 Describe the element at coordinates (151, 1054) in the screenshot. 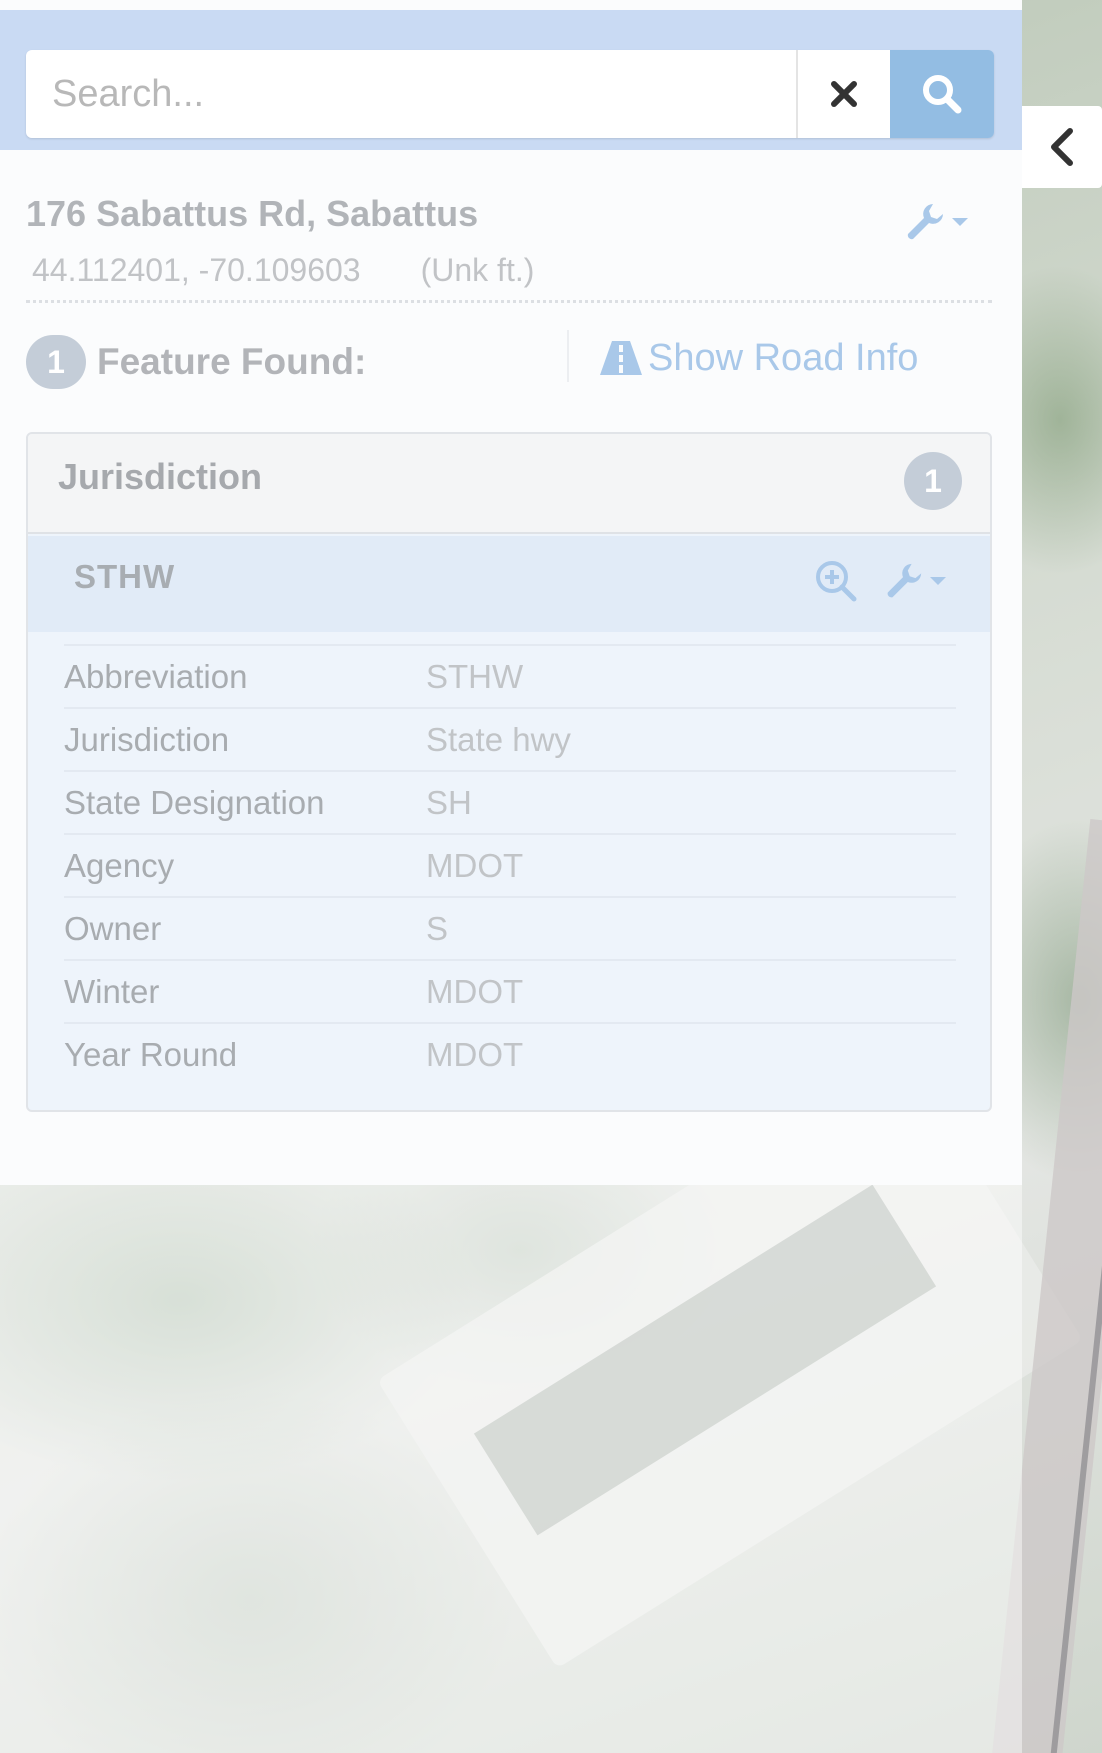

I see `attribute-label: Year Round` at that location.